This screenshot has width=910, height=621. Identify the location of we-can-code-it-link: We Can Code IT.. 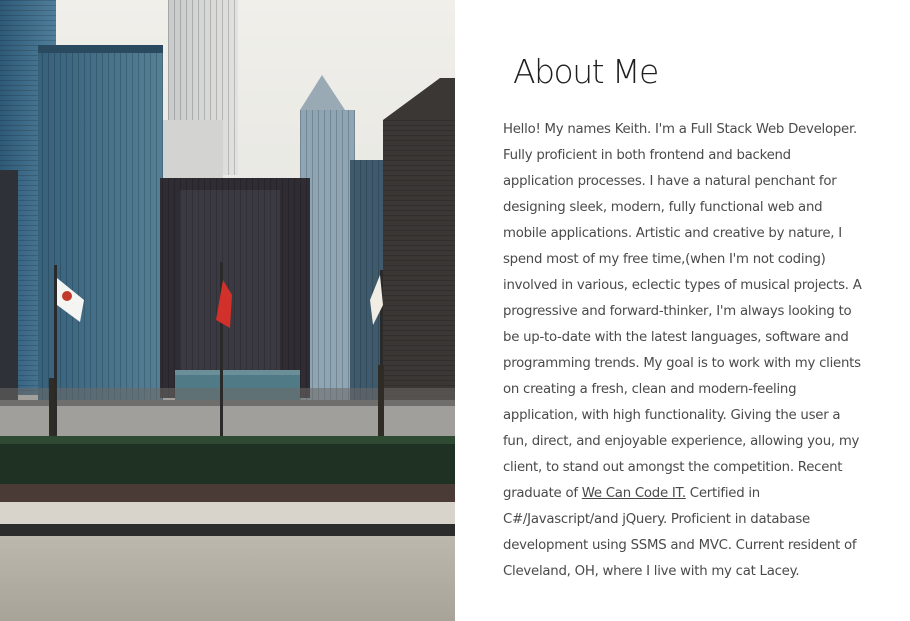
(634, 493).